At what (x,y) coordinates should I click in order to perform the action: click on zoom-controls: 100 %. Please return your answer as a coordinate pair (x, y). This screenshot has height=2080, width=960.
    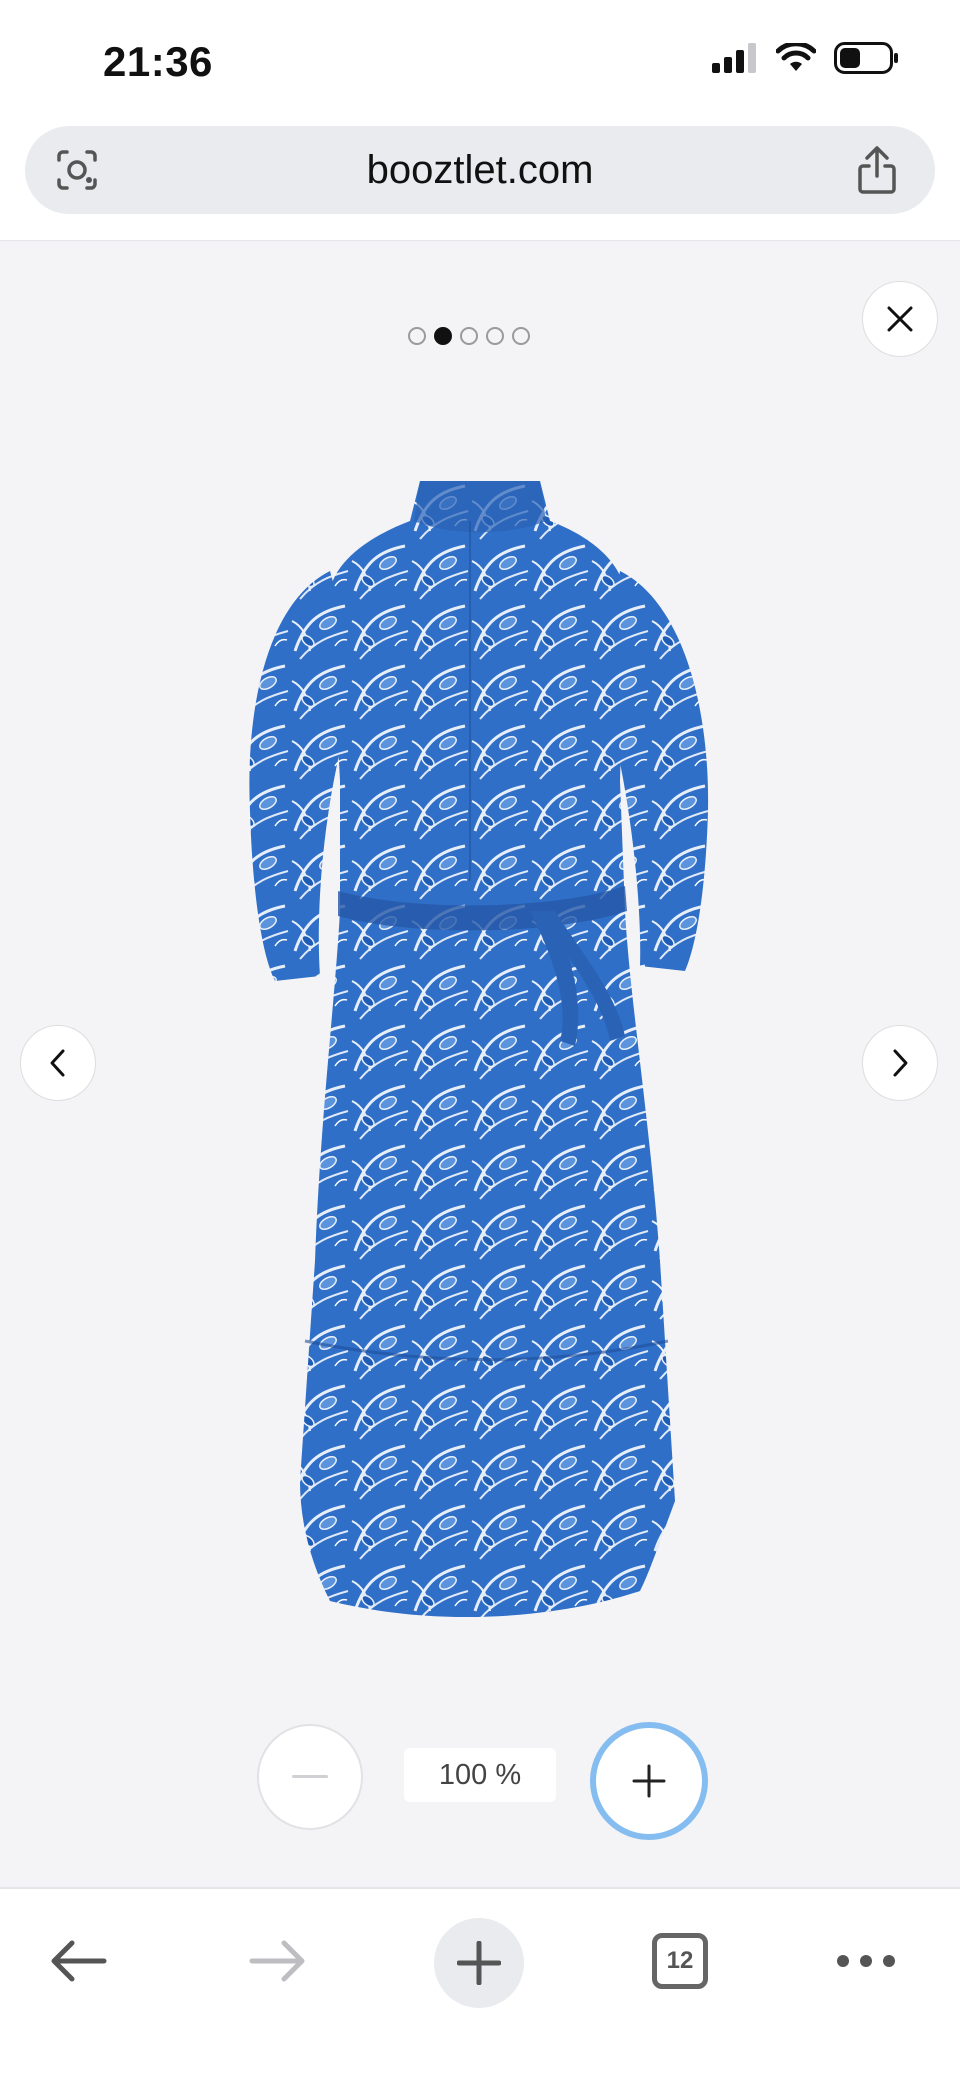
    Looking at the image, I should click on (480, 1781).